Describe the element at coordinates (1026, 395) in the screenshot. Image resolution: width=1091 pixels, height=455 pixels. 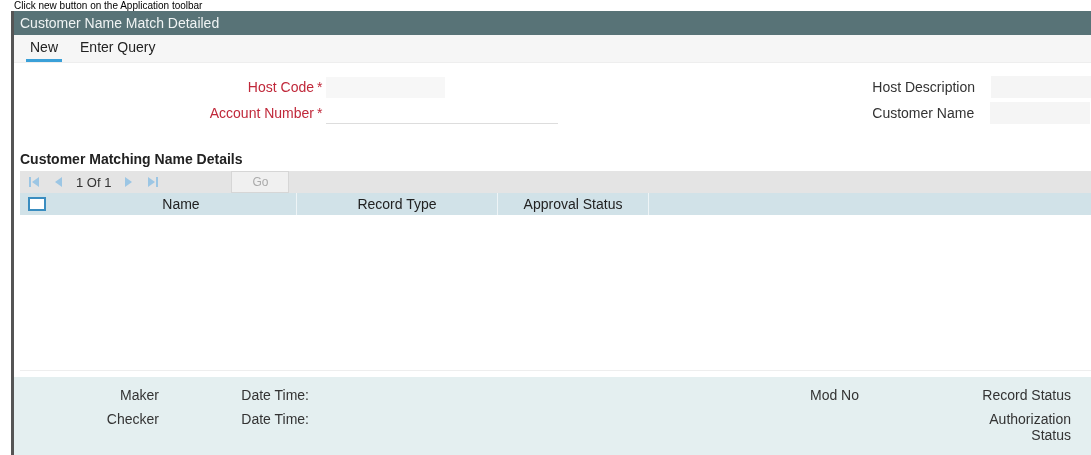
I see `audit-label: Record Status` at that location.